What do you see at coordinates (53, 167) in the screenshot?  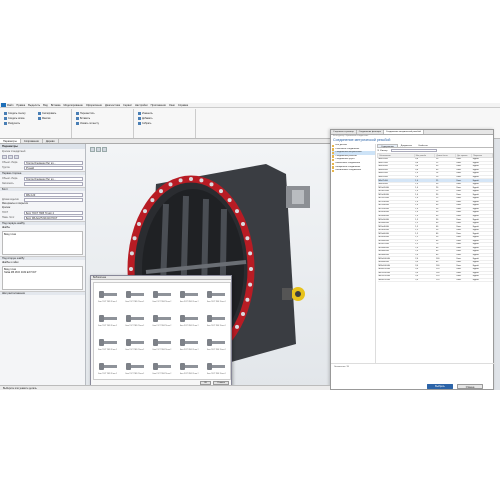 I see `group-field: Ручной` at bounding box center [53, 167].